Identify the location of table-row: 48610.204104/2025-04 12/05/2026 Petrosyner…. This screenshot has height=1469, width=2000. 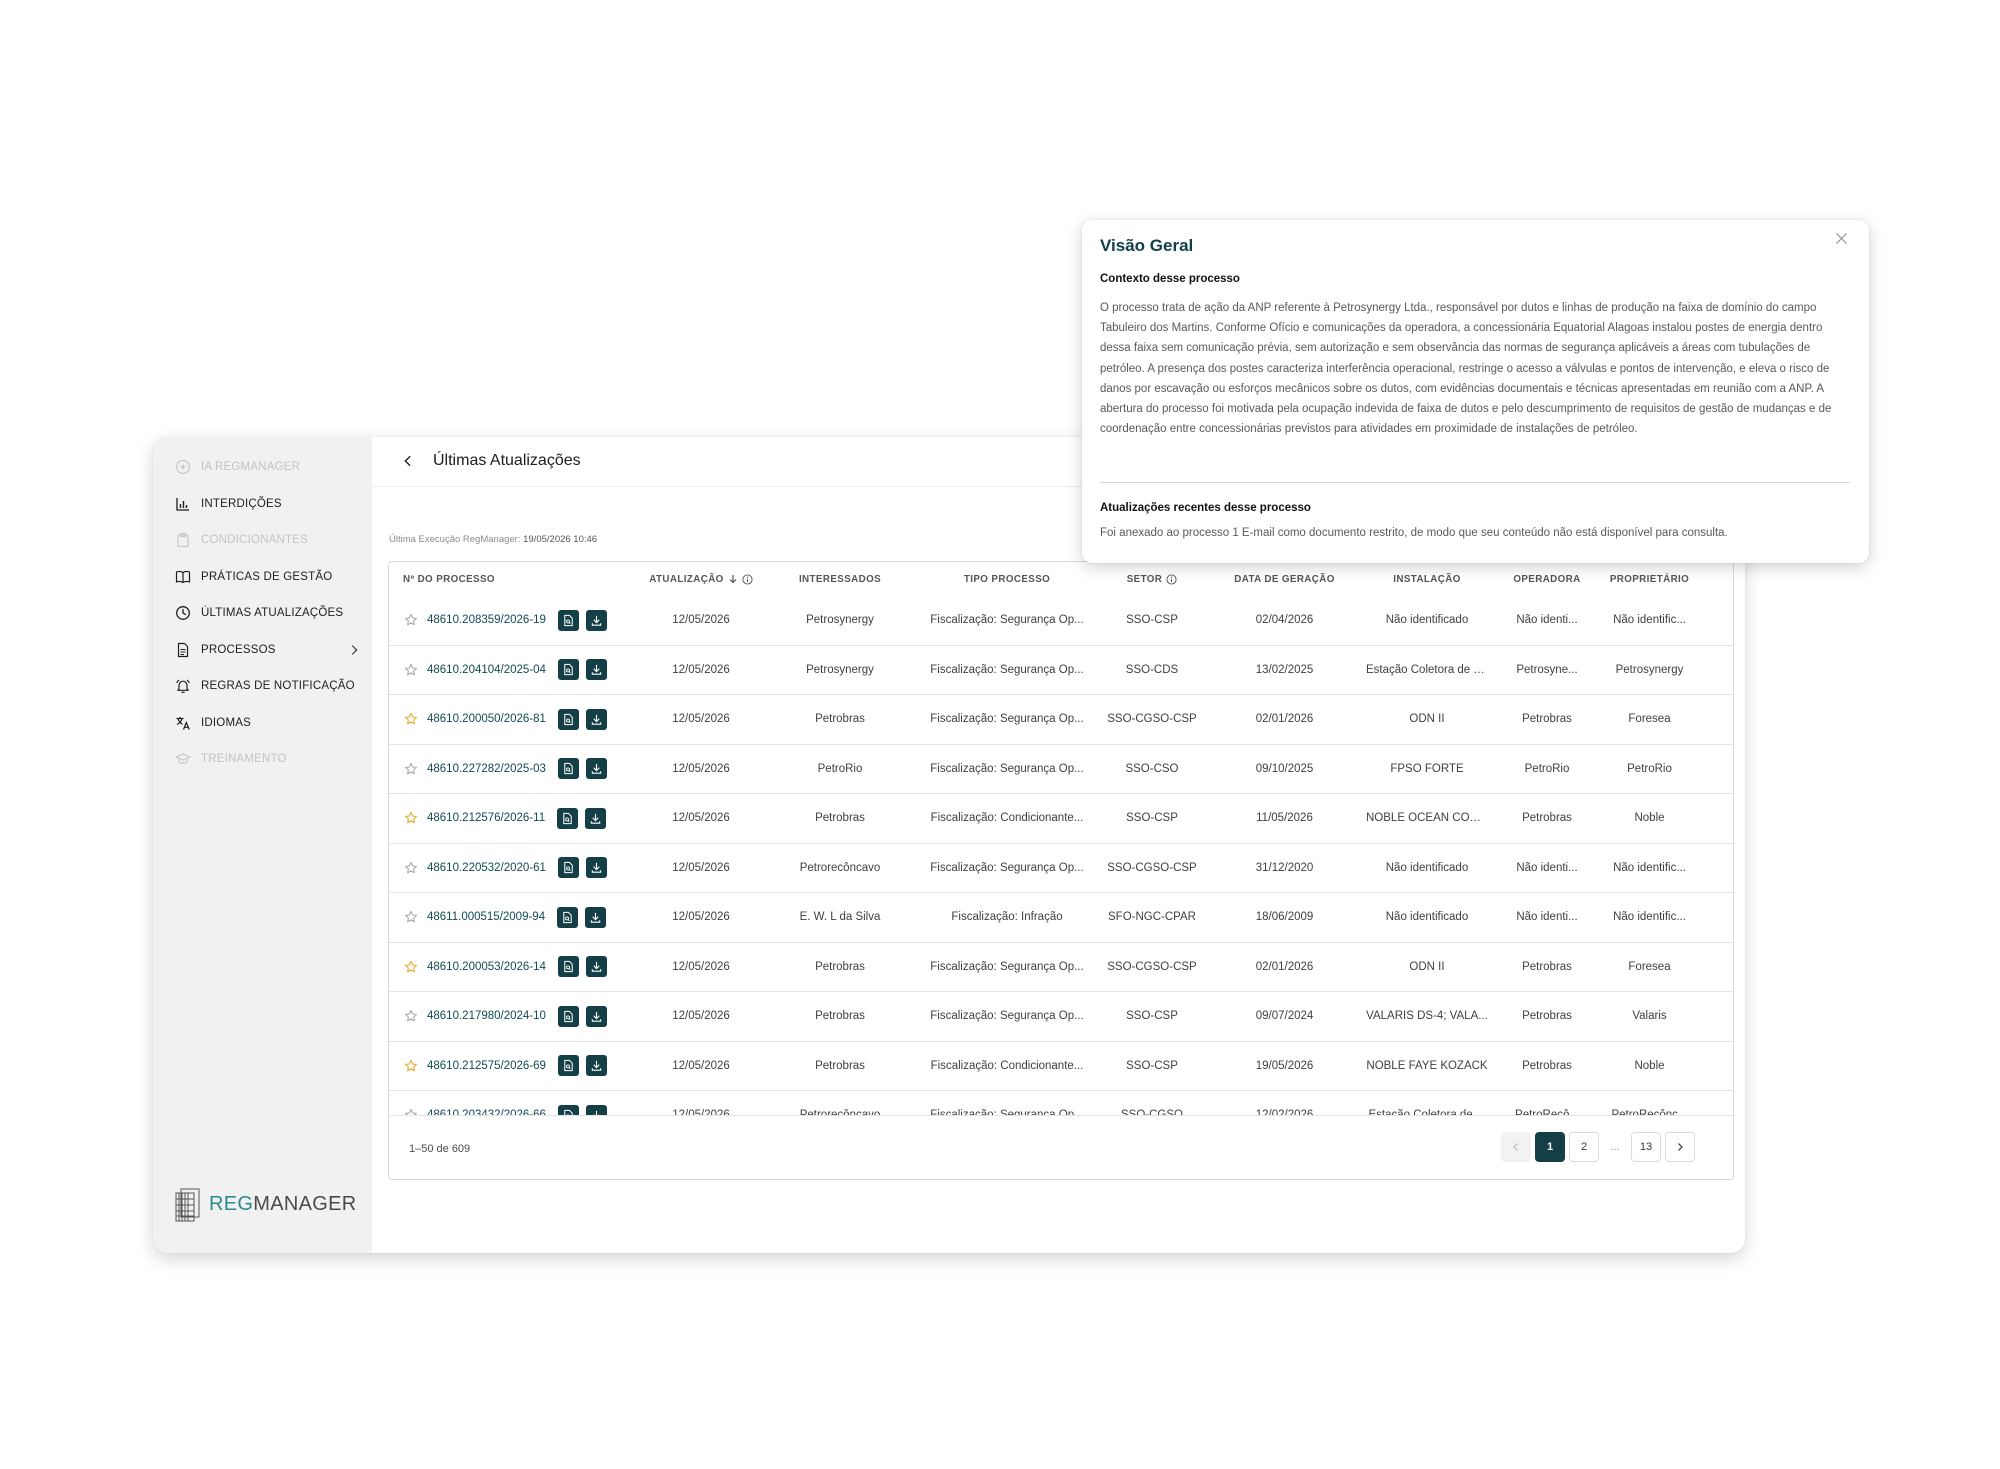
(1061, 670).